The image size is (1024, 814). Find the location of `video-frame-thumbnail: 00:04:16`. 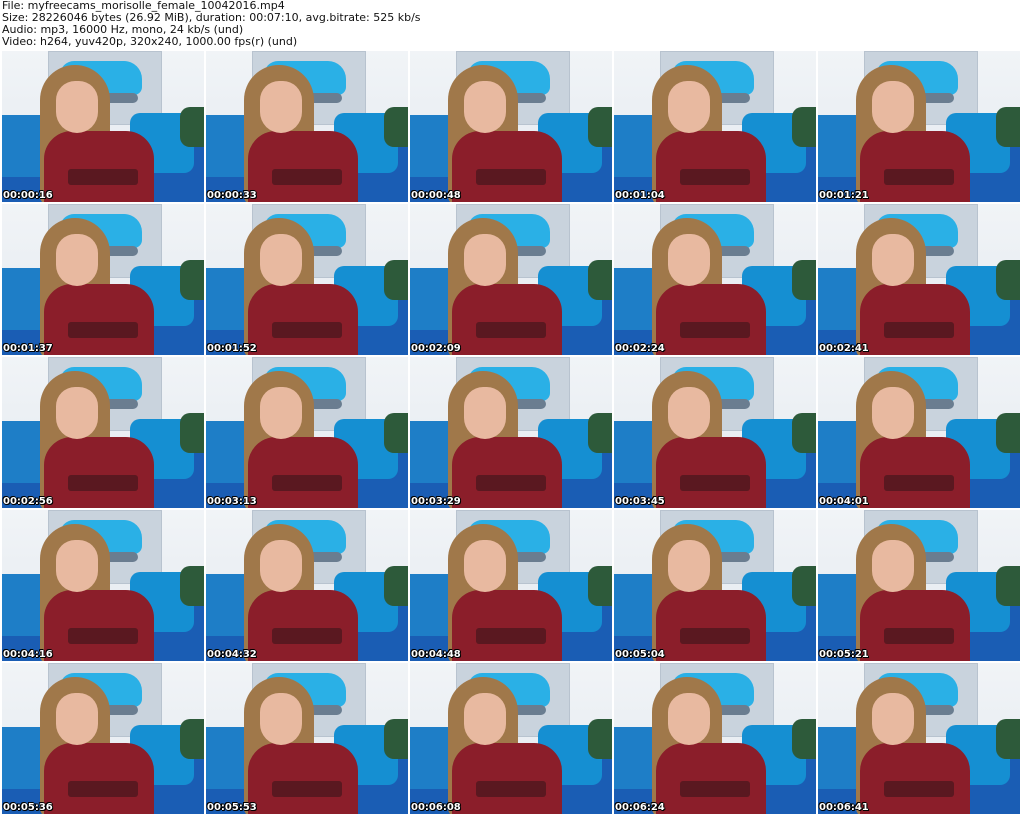

video-frame-thumbnail: 00:04:16 is located at coordinates (103, 585).